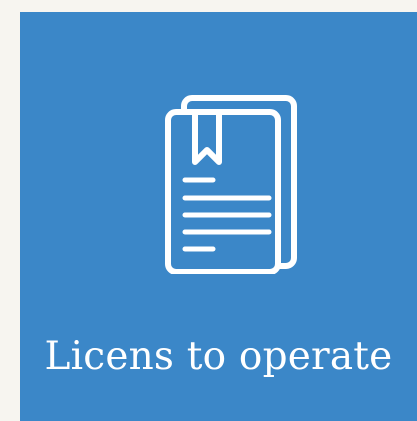 This screenshot has width=417, height=421. What do you see at coordinates (218, 356) in the screenshot?
I see `tile-label: Licens to operate` at bounding box center [218, 356].